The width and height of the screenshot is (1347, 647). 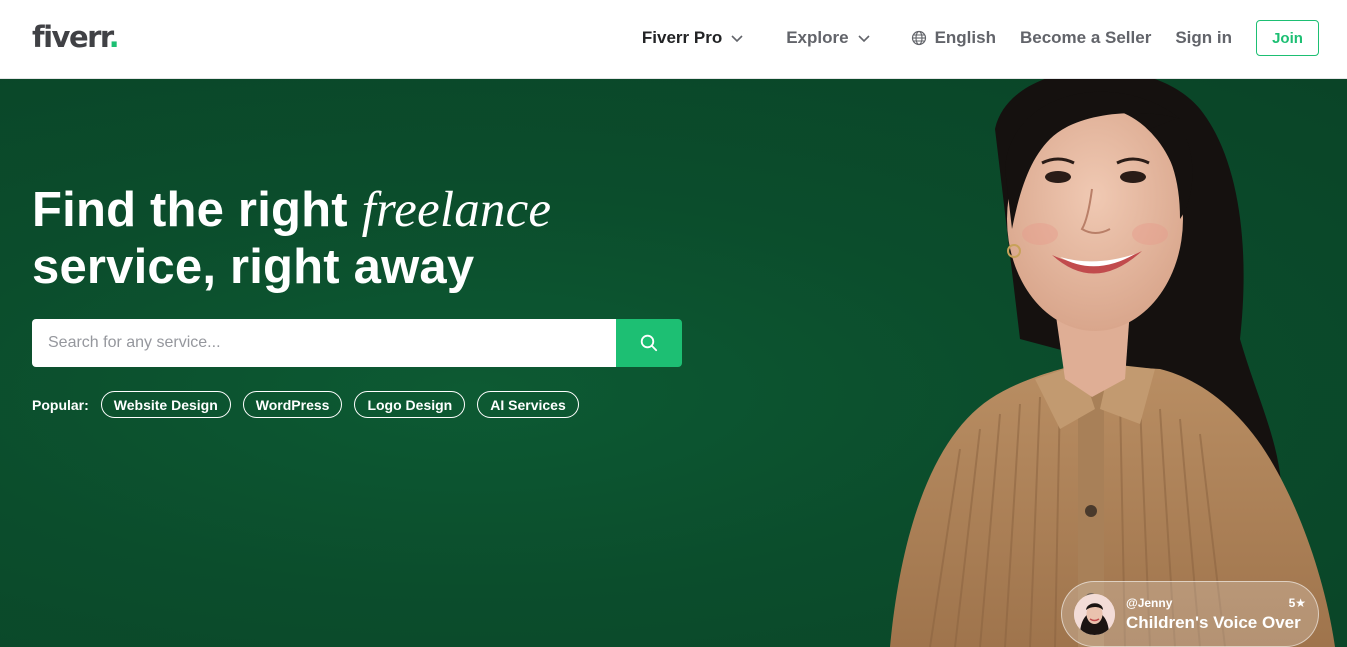 I want to click on popular-pill-wordpress: WordPress, so click(x=292, y=404).